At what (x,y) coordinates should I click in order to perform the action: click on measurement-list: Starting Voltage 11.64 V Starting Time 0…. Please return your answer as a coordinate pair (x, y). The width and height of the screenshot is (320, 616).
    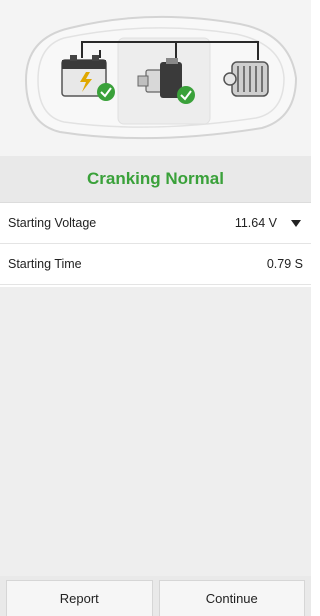
    Looking at the image, I should click on (155, 244).